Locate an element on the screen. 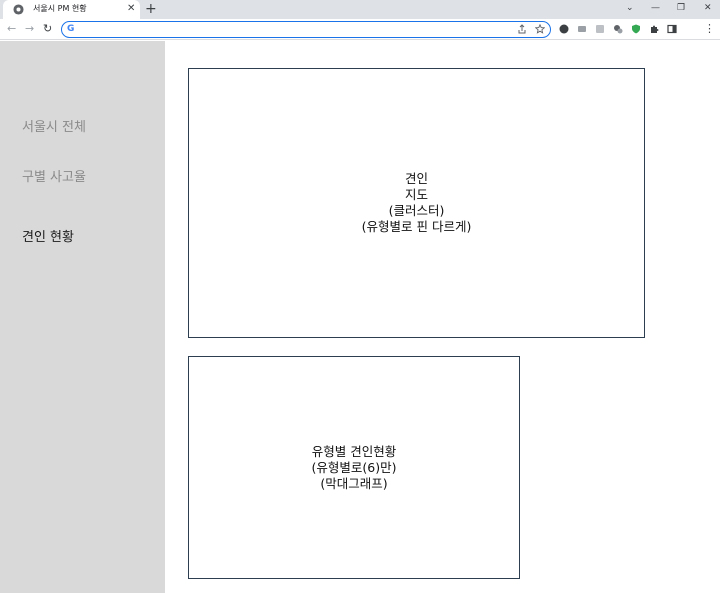 The image size is (720, 593). browser-toolbar: ← → ↻ G ⋮ is located at coordinates (360, 29).